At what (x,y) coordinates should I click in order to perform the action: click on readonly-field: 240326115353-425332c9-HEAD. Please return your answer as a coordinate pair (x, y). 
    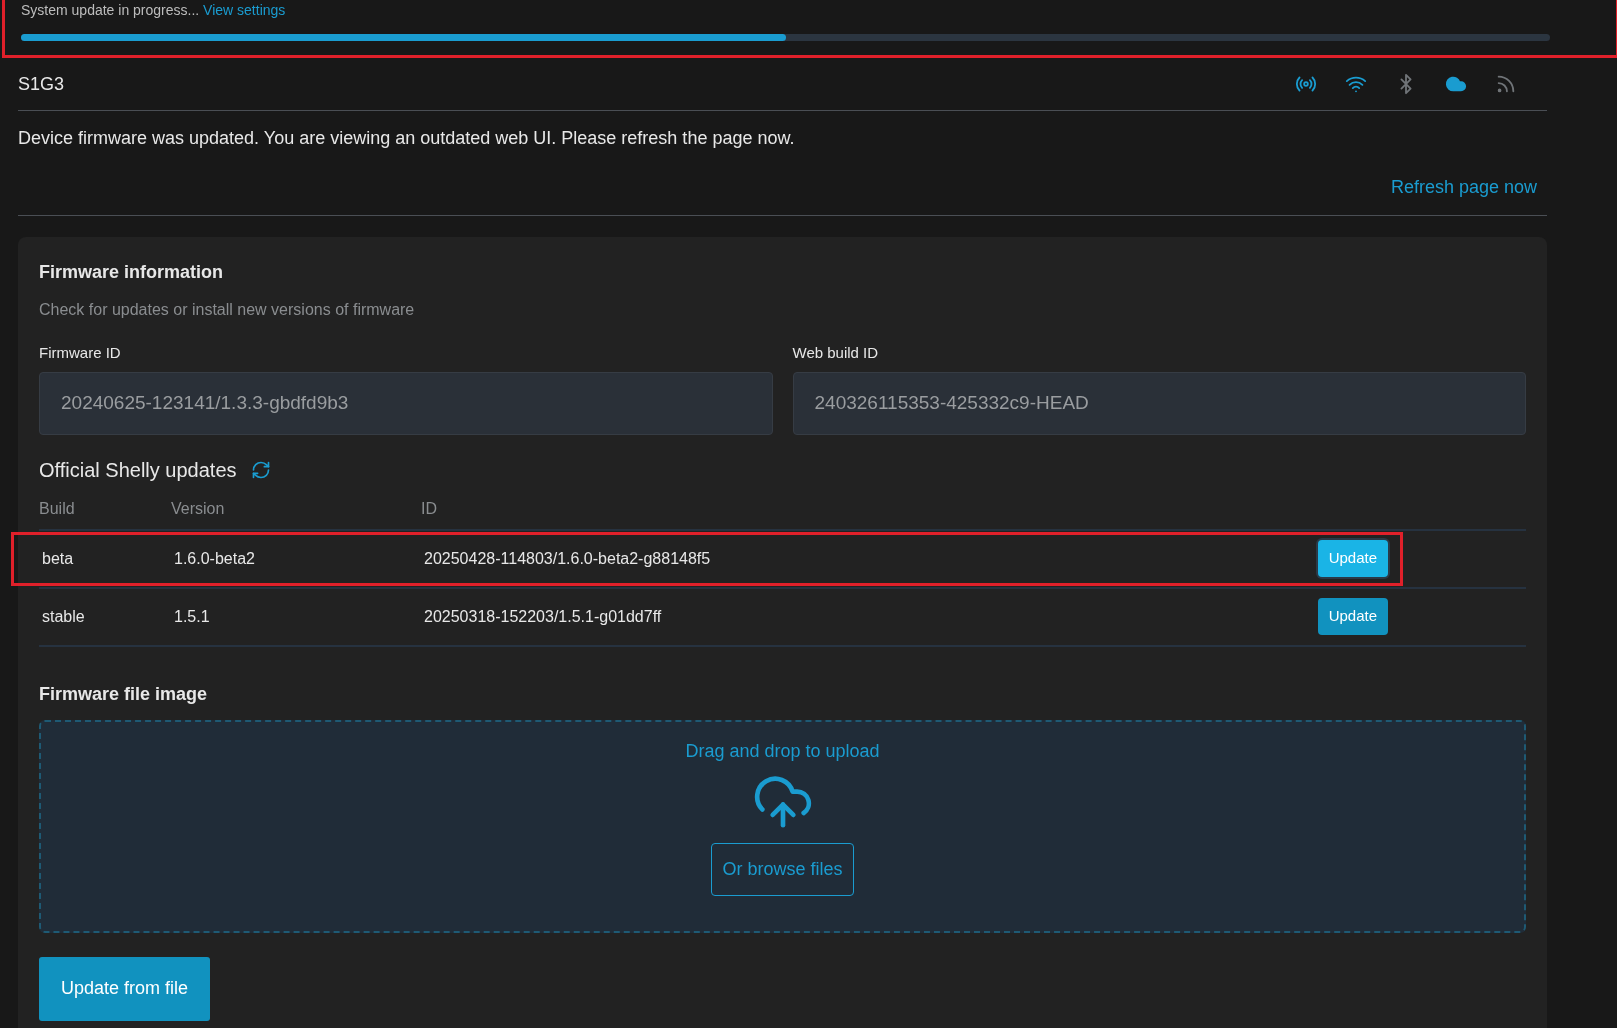
    Looking at the image, I should click on (1159, 403).